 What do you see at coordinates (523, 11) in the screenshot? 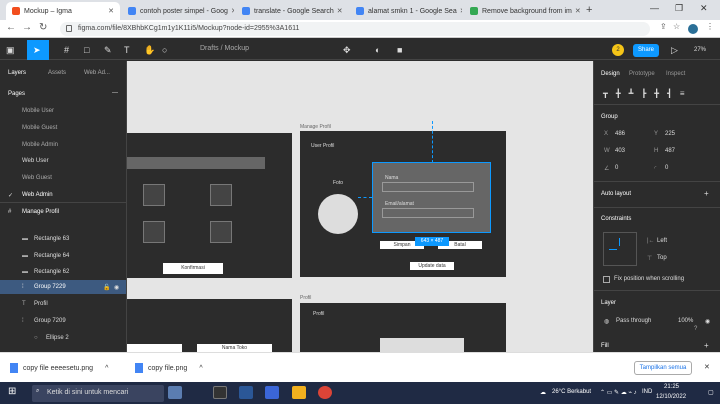
I see `tab-remove-bg: Remove background from im ✕` at bounding box center [523, 11].